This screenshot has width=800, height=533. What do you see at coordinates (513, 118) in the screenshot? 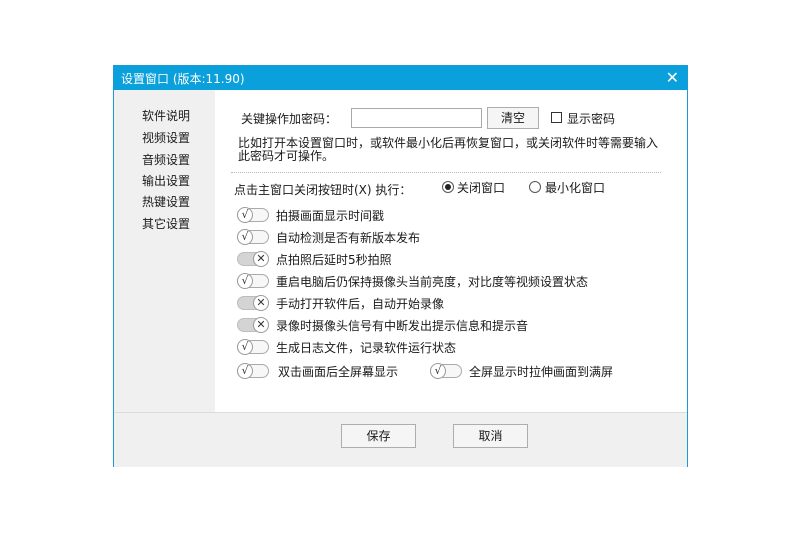
I see `clear-password-button: 清空` at bounding box center [513, 118].